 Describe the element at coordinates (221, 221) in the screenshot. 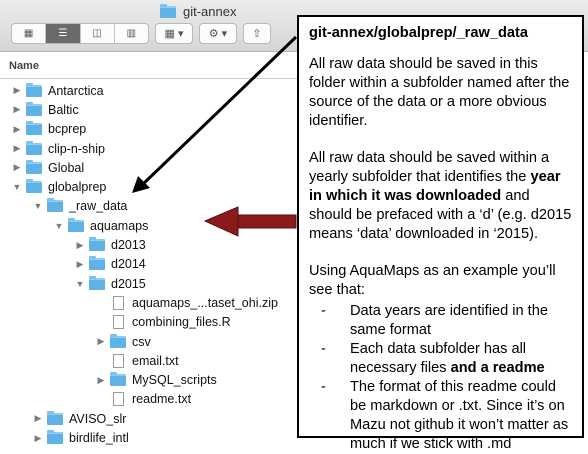

I see `red-arrow-head` at that location.